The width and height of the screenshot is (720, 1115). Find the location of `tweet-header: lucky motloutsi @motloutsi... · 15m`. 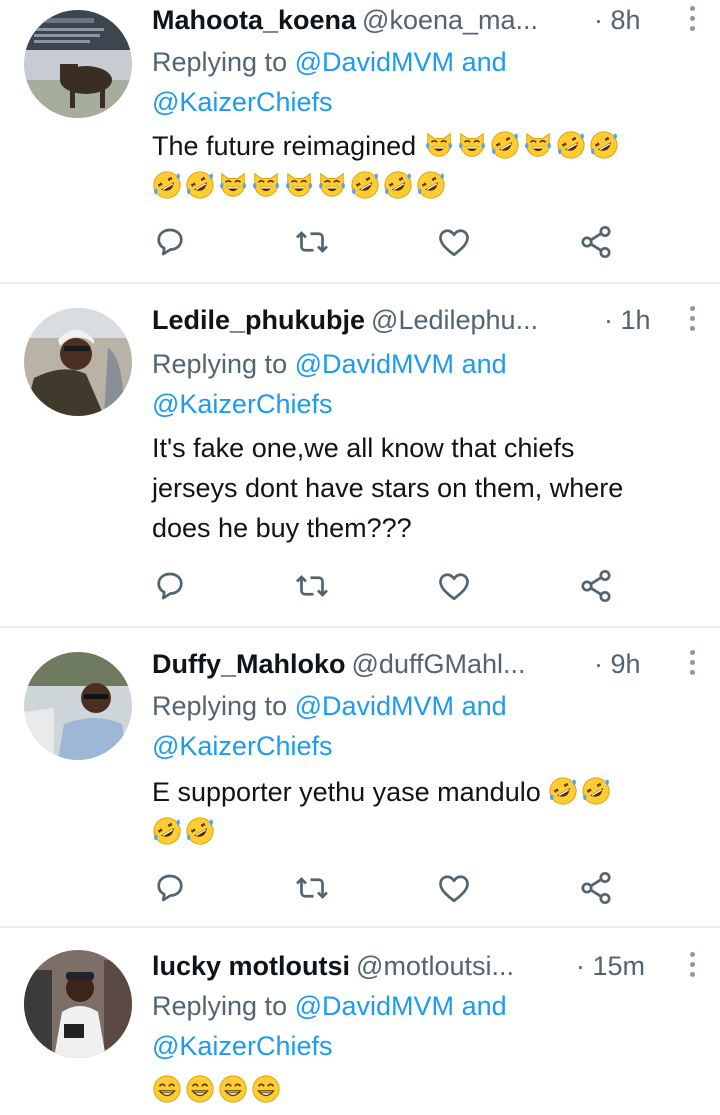

tweet-header: lucky motloutsi @motloutsi... · 15m is located at coordinates (432, 966).